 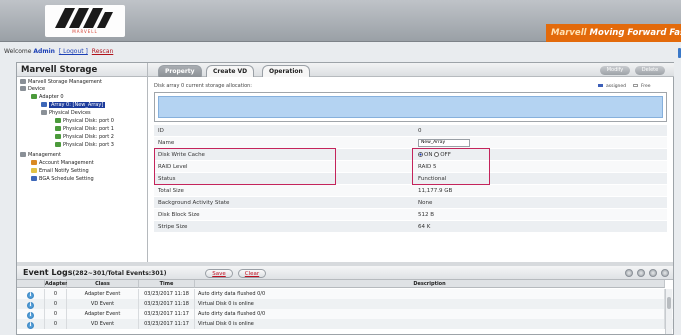 What do you see at coordinates (103, 51) in the screenshot?
I see `rescan-link: Rescan` at bounding box center [103, 51].